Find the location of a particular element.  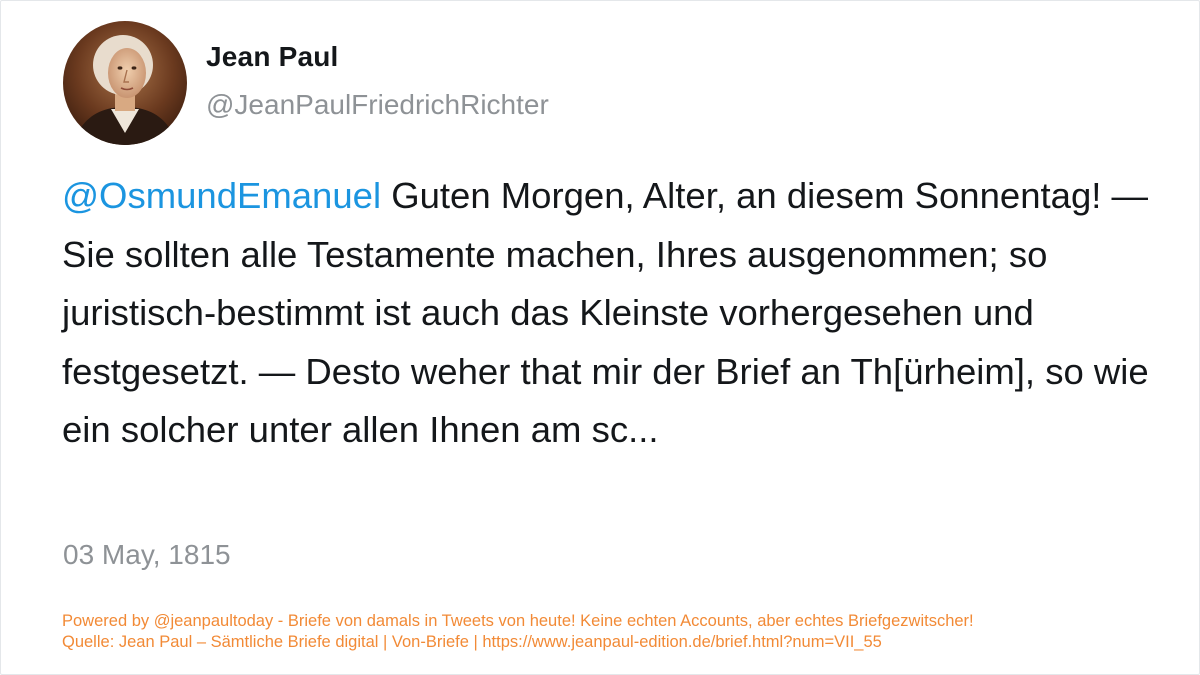

portrait-icon is located at coordinates (125, 83).